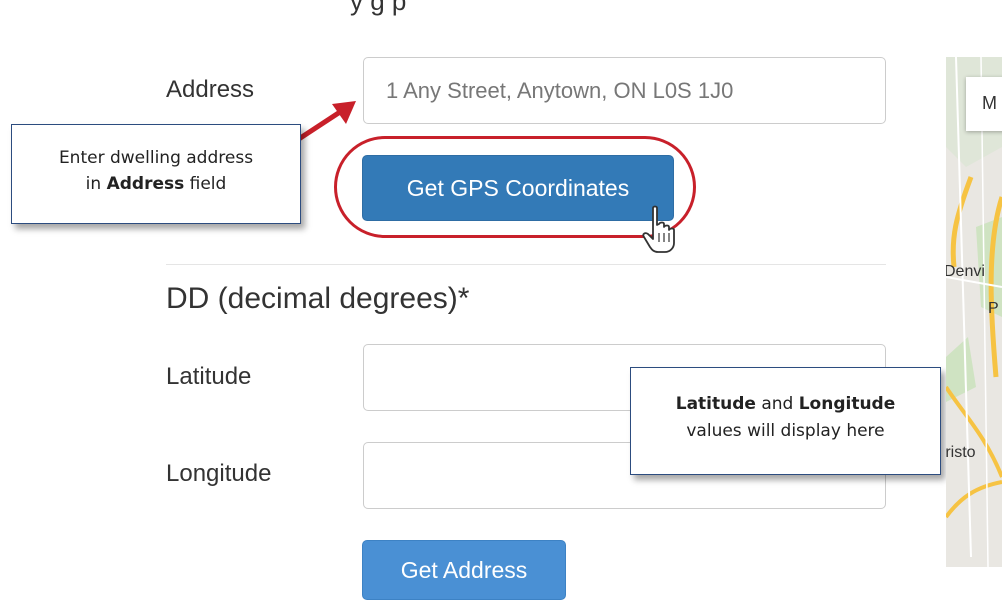  Describe the element at coordinates (209, 376) in the screenshot. I see `latitude-label: Latitude` at that location.